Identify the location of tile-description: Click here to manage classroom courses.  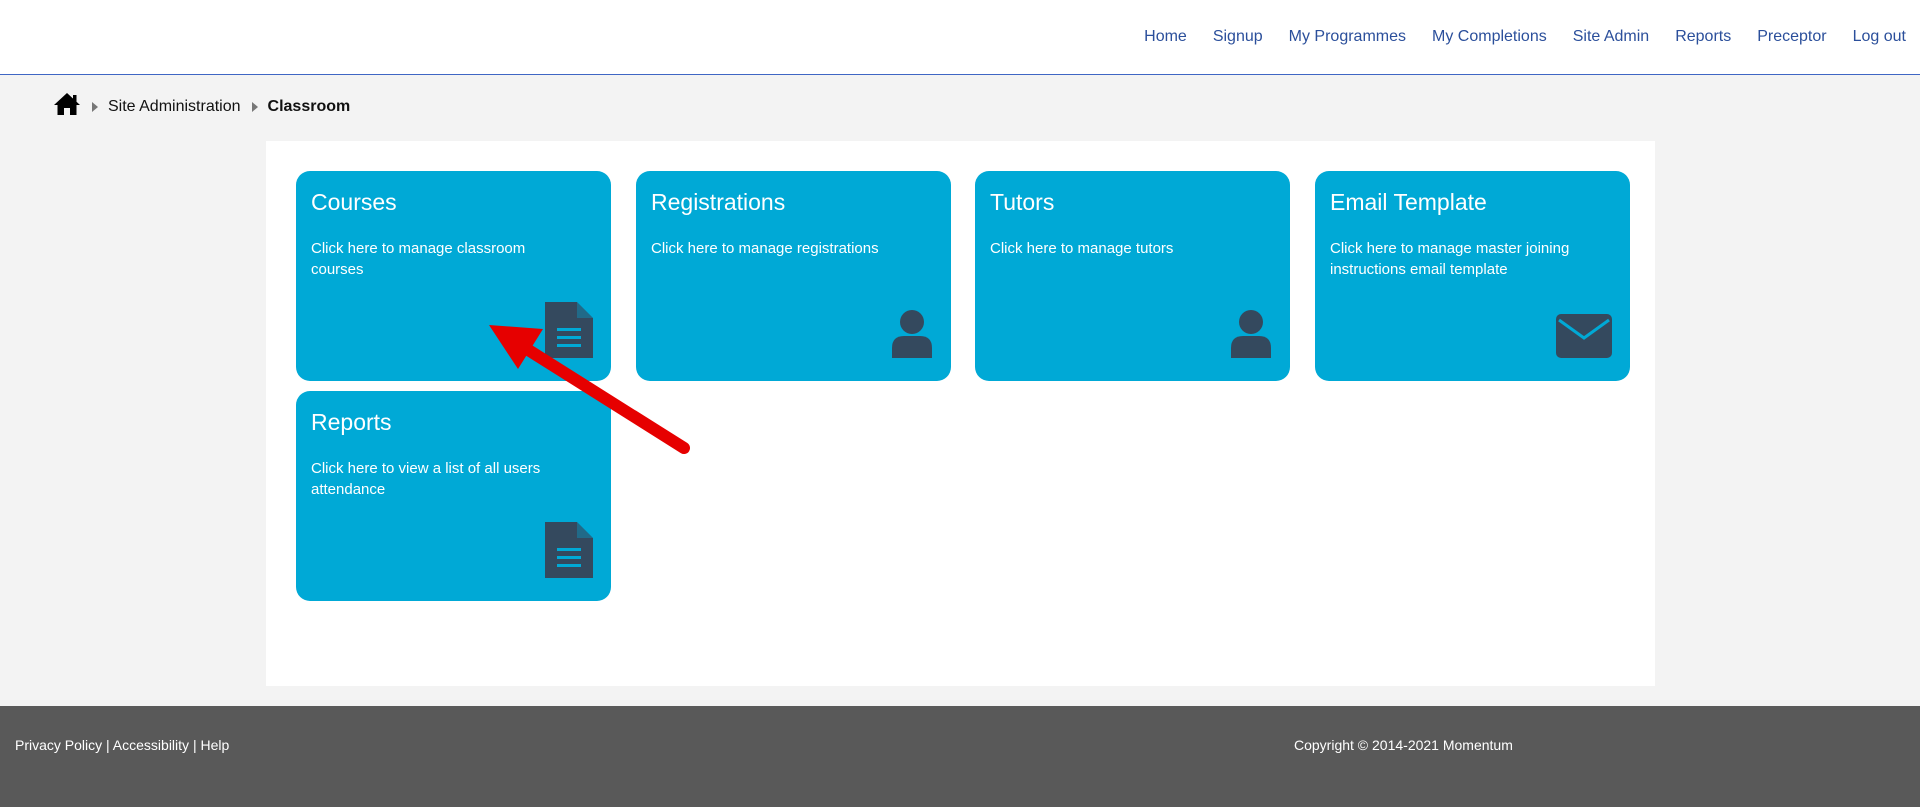
(418, 259).